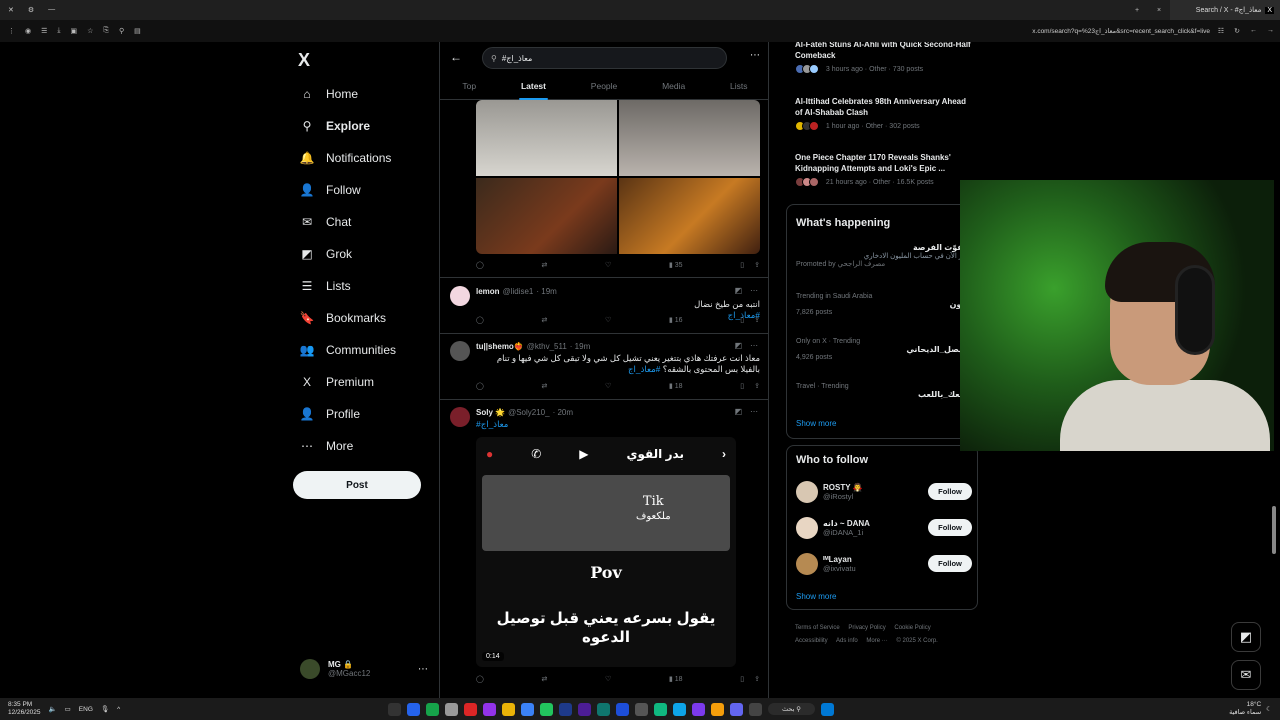 This screenshot has width=1280, height=720. What do you see at coordinates (347, 446) in the screenshot?
I see `nav-more: ⋯ More` at bounding box center [347, 446].